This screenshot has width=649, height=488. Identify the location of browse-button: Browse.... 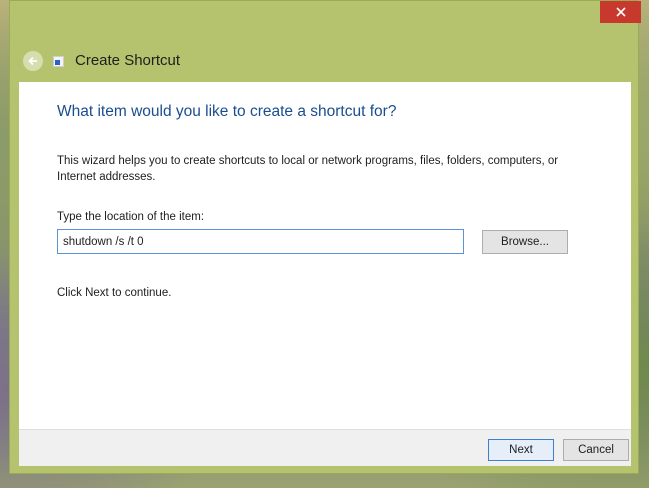
(525, 242).